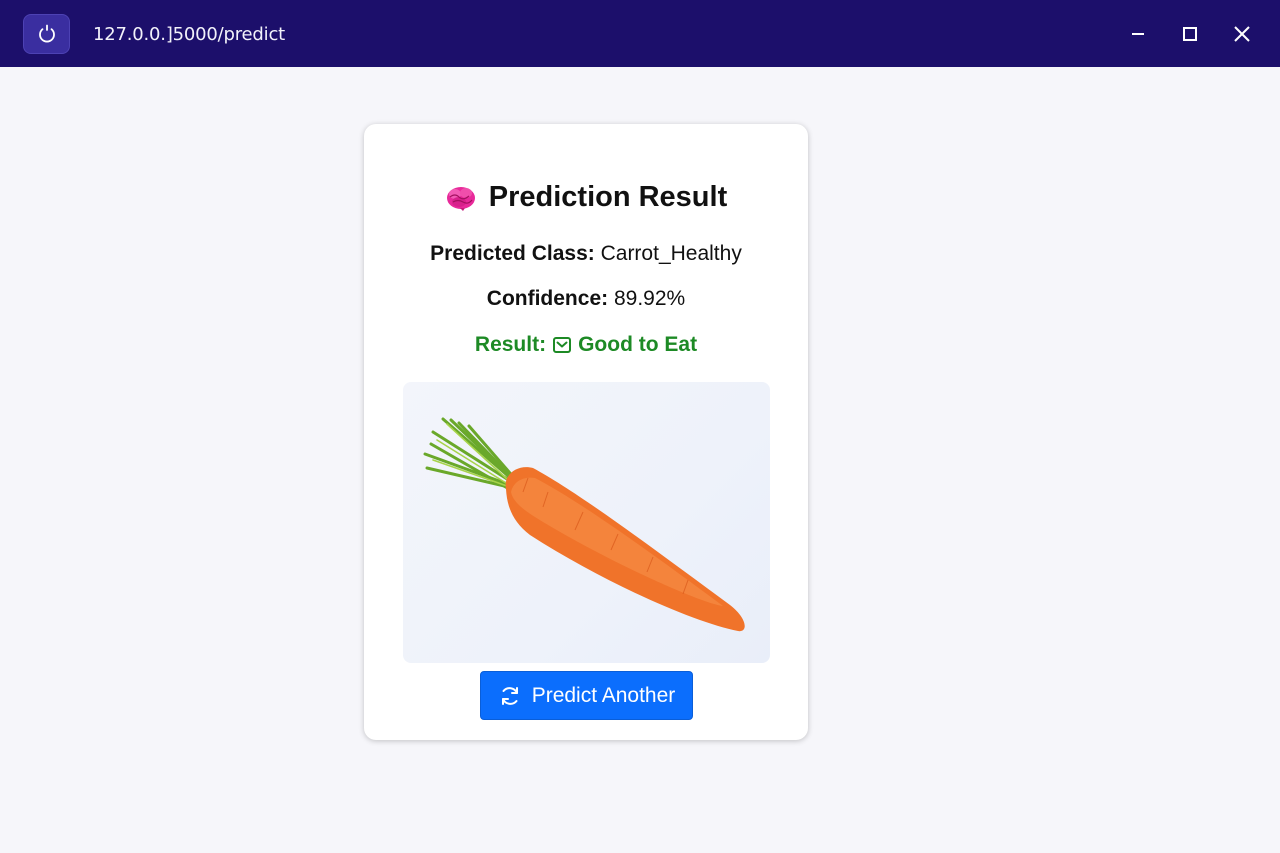 This screenshot has height=853, width=1280. Describe the element at coordinates (562, 345) in the screenshot. I see `check-box-icon` at that location.